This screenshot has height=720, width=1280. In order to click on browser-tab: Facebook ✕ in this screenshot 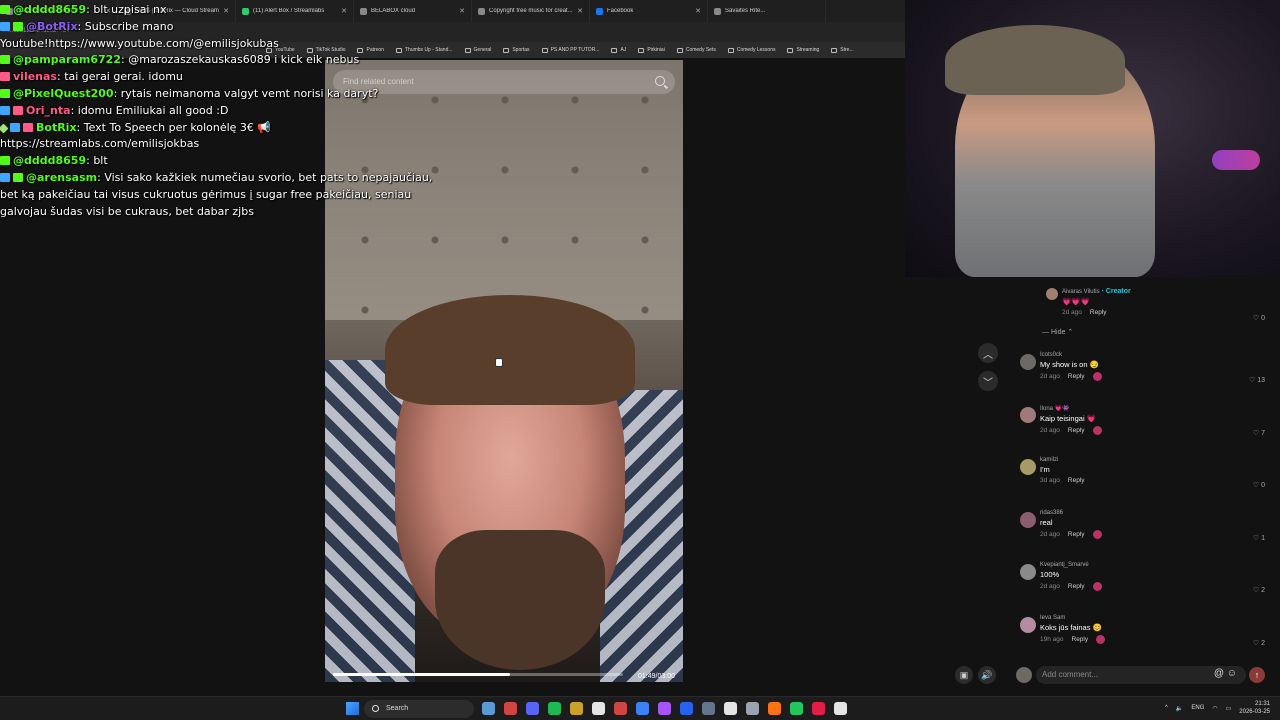, I will do `click(649, 11)`.